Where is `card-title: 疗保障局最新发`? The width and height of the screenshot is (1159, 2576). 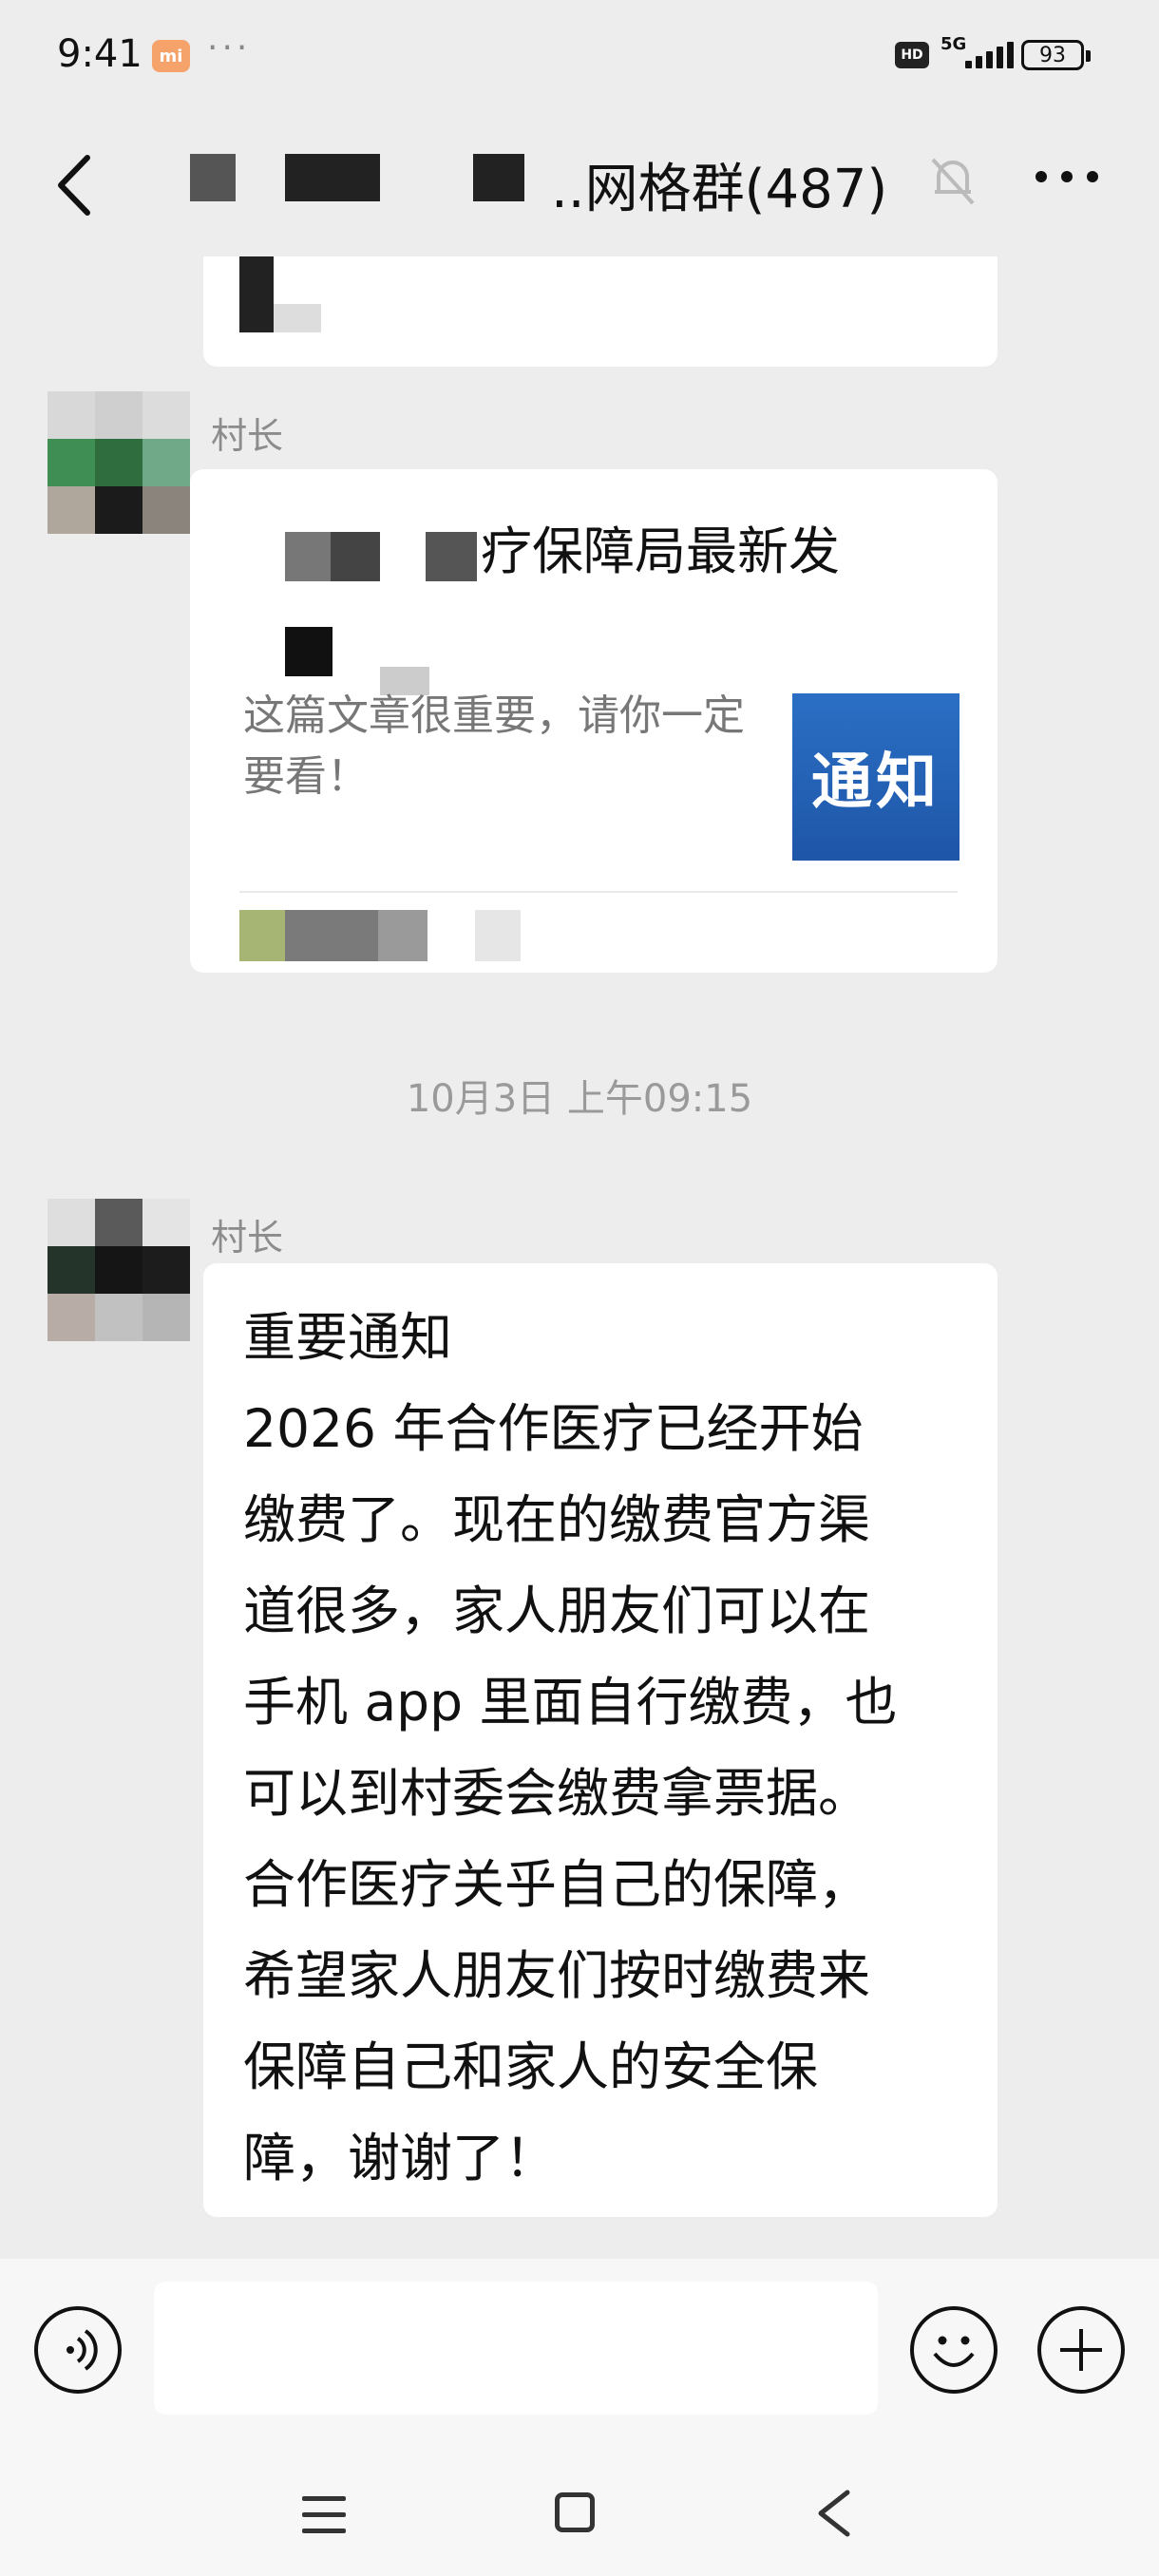 card-title: 疗保障局最新发 is located at coordinates (660, 551).